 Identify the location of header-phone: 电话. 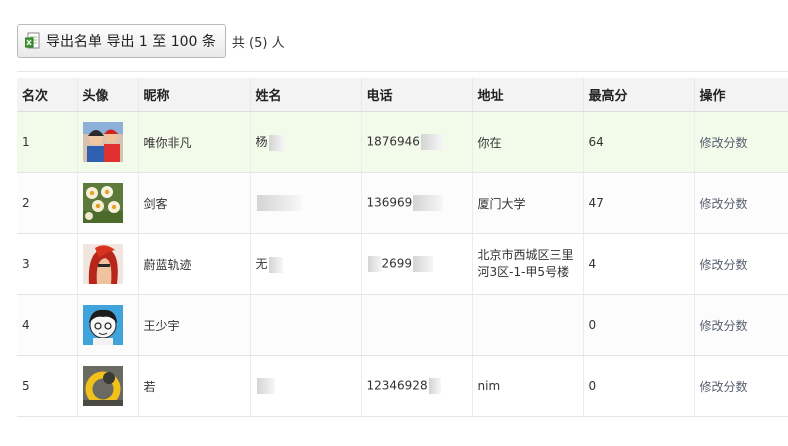
(416, 95).